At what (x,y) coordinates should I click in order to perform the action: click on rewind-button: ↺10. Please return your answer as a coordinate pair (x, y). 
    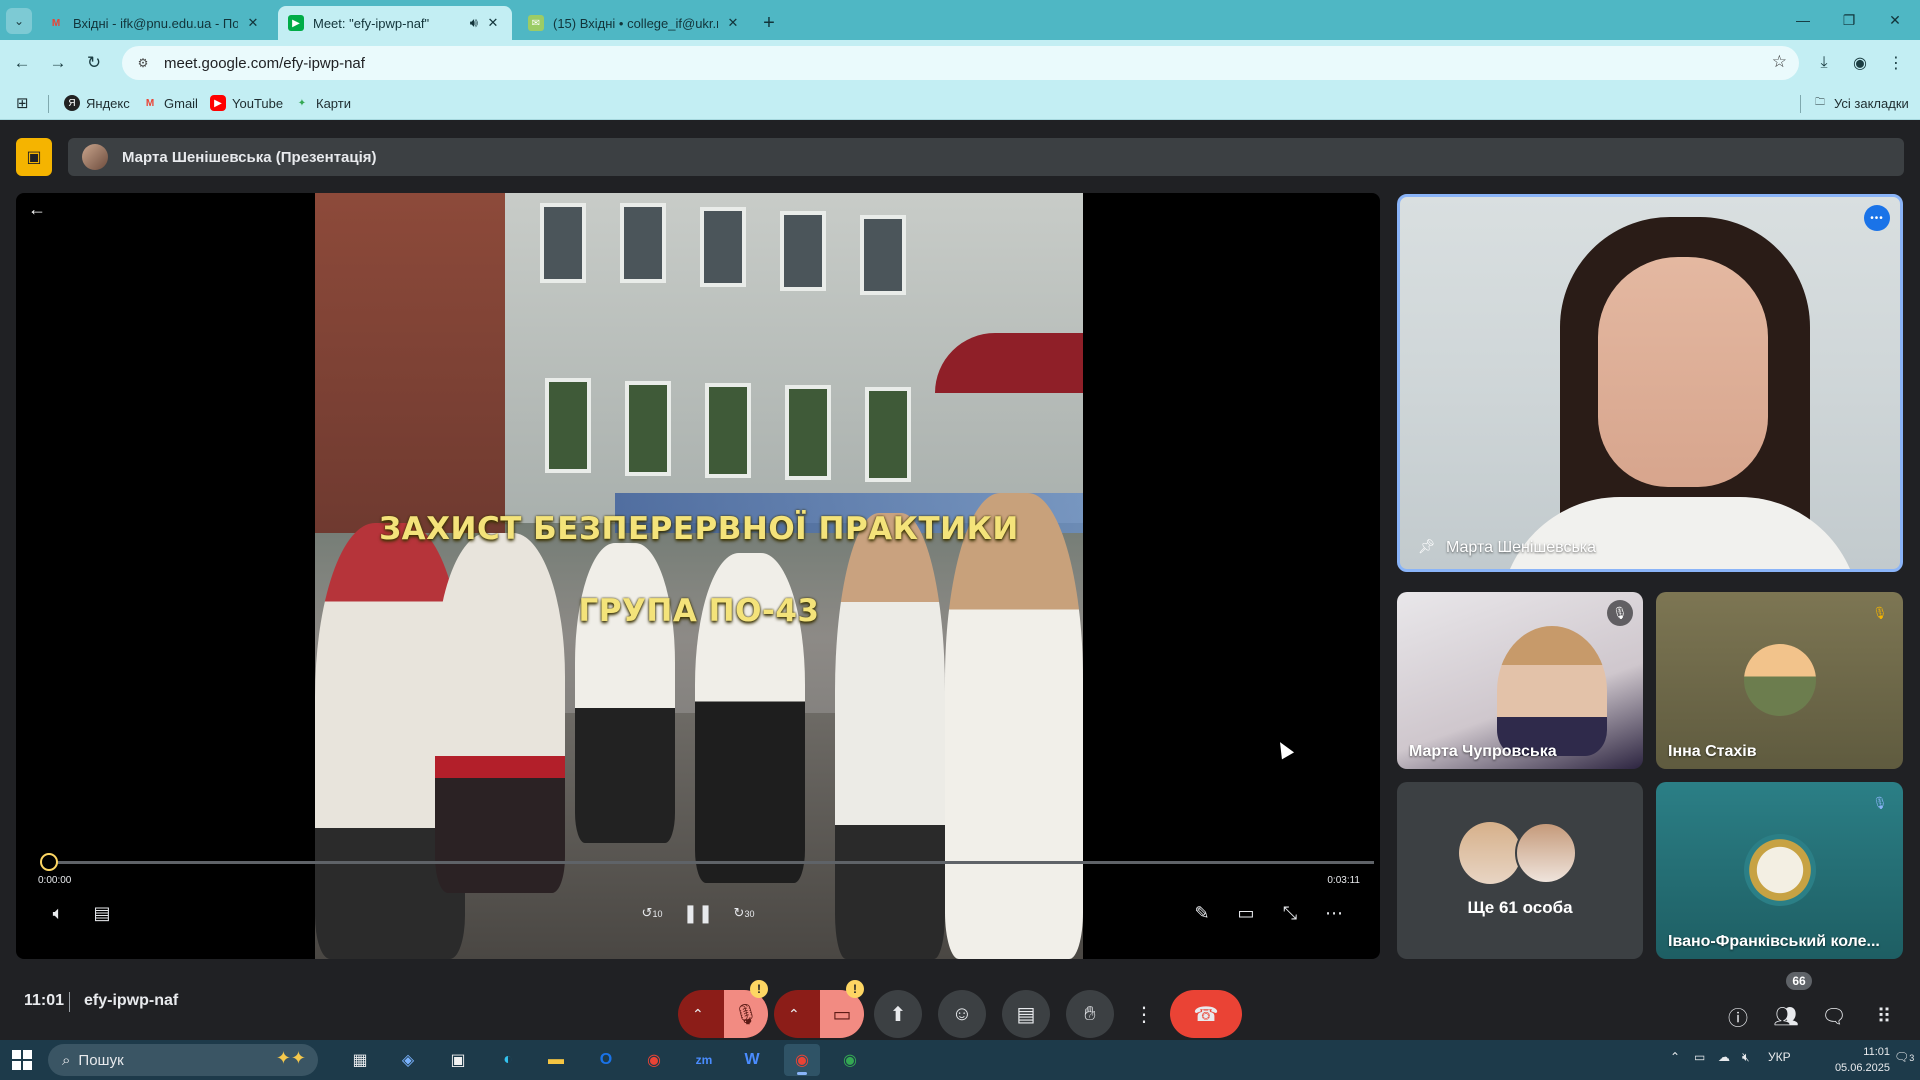
    Looking at the image, I should click on (652, 913).